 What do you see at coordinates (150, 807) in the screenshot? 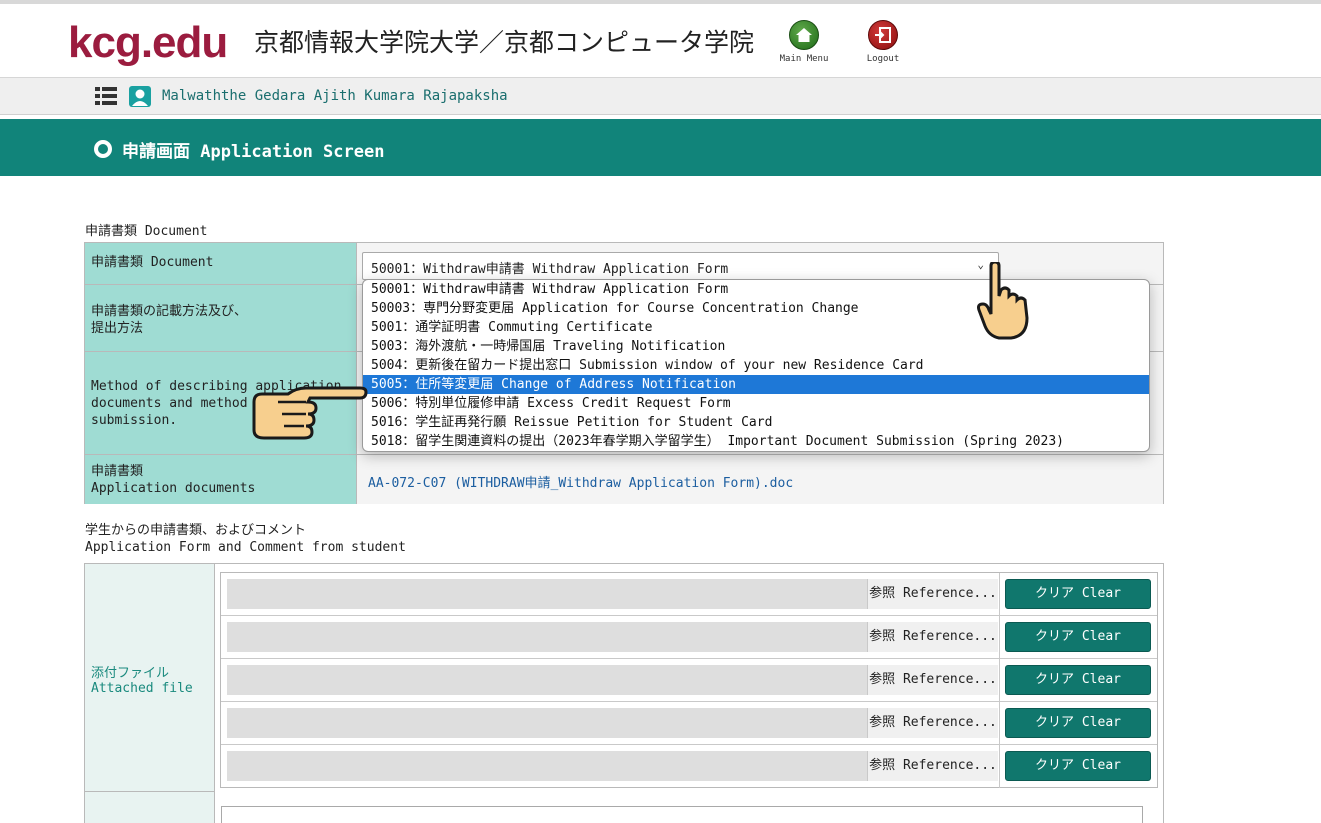
I see `comment-label-cell` at bounding box center [150, 807].